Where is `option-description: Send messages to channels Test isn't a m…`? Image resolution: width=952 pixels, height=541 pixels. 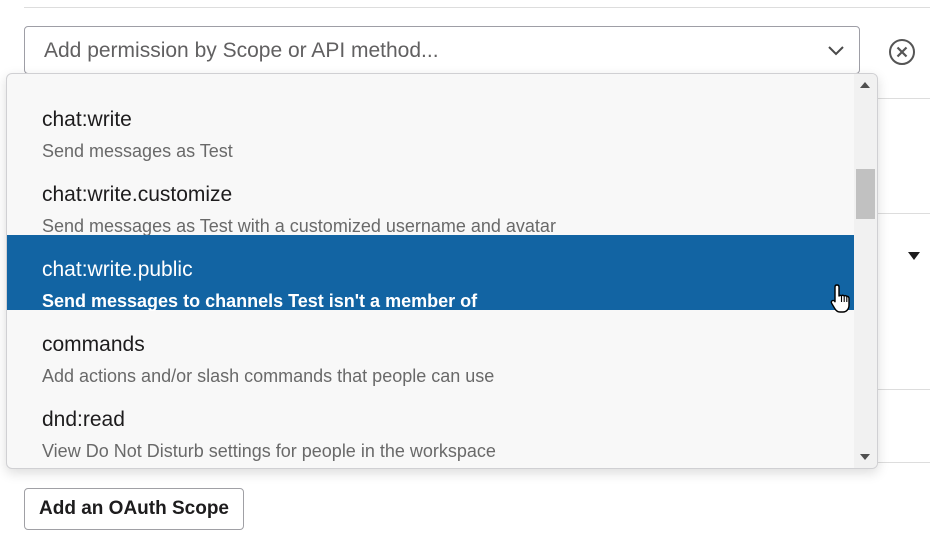
option-description: Send messages to channels Test isn't a m… is located at coordinates (260, 301).